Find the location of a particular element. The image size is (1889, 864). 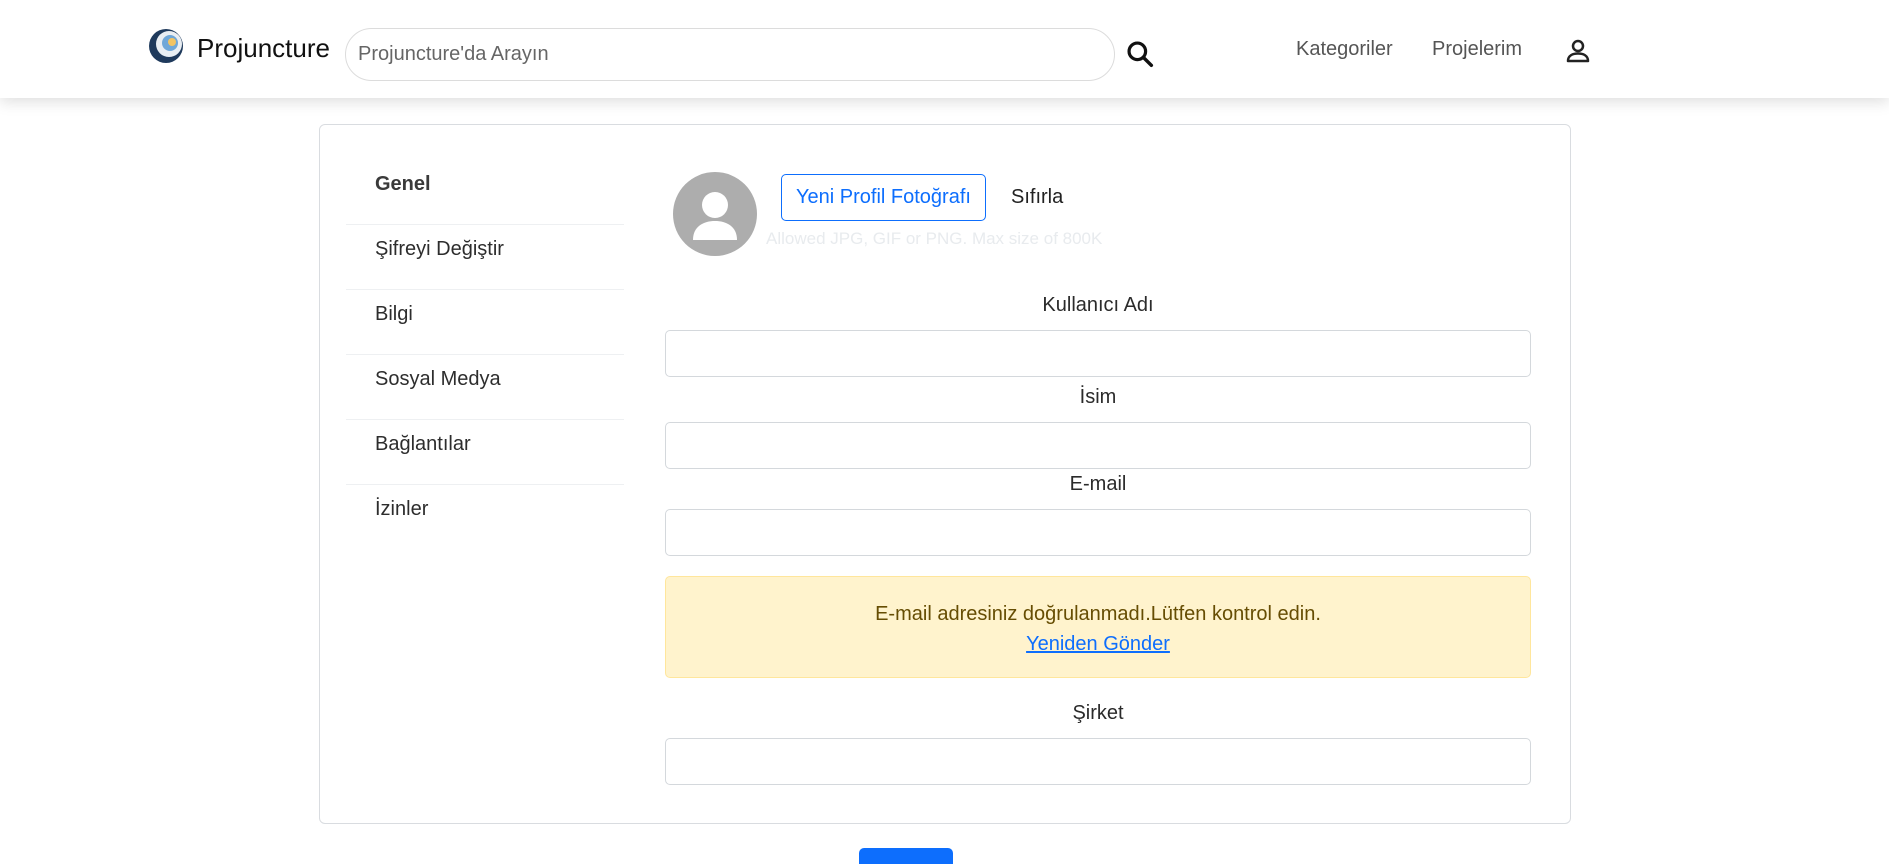

sidebar-item-info: Bilgi is located at coordinates (485, 322).